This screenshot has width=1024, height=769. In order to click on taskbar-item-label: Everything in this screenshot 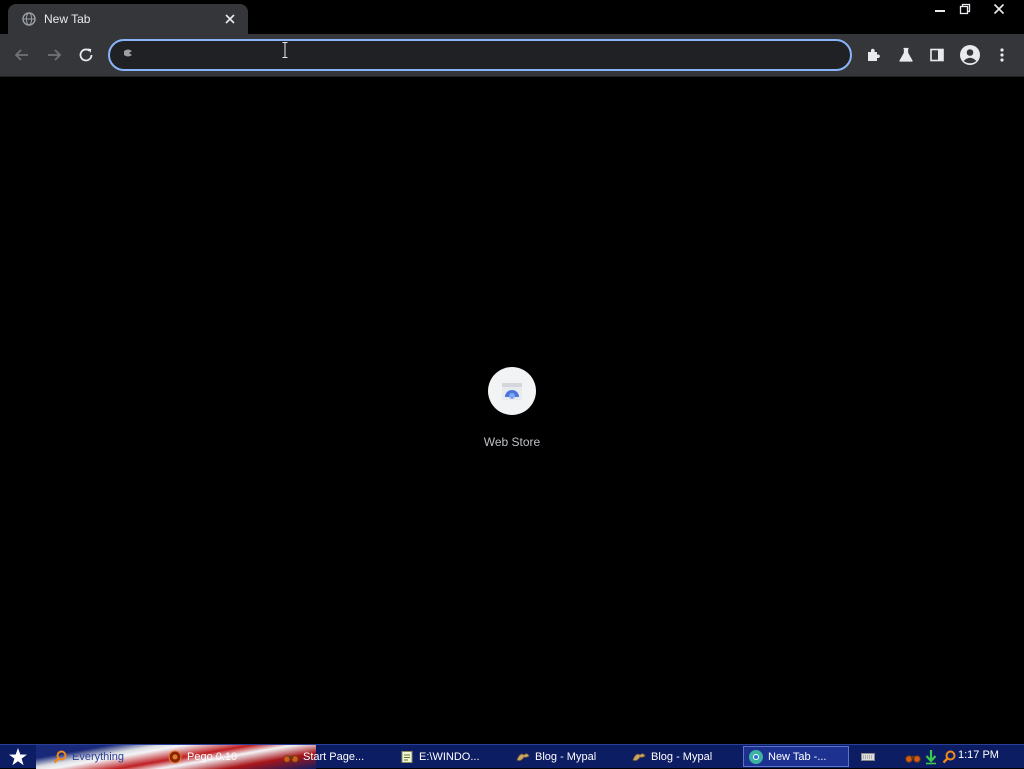, I will do `click(98, 756)`.